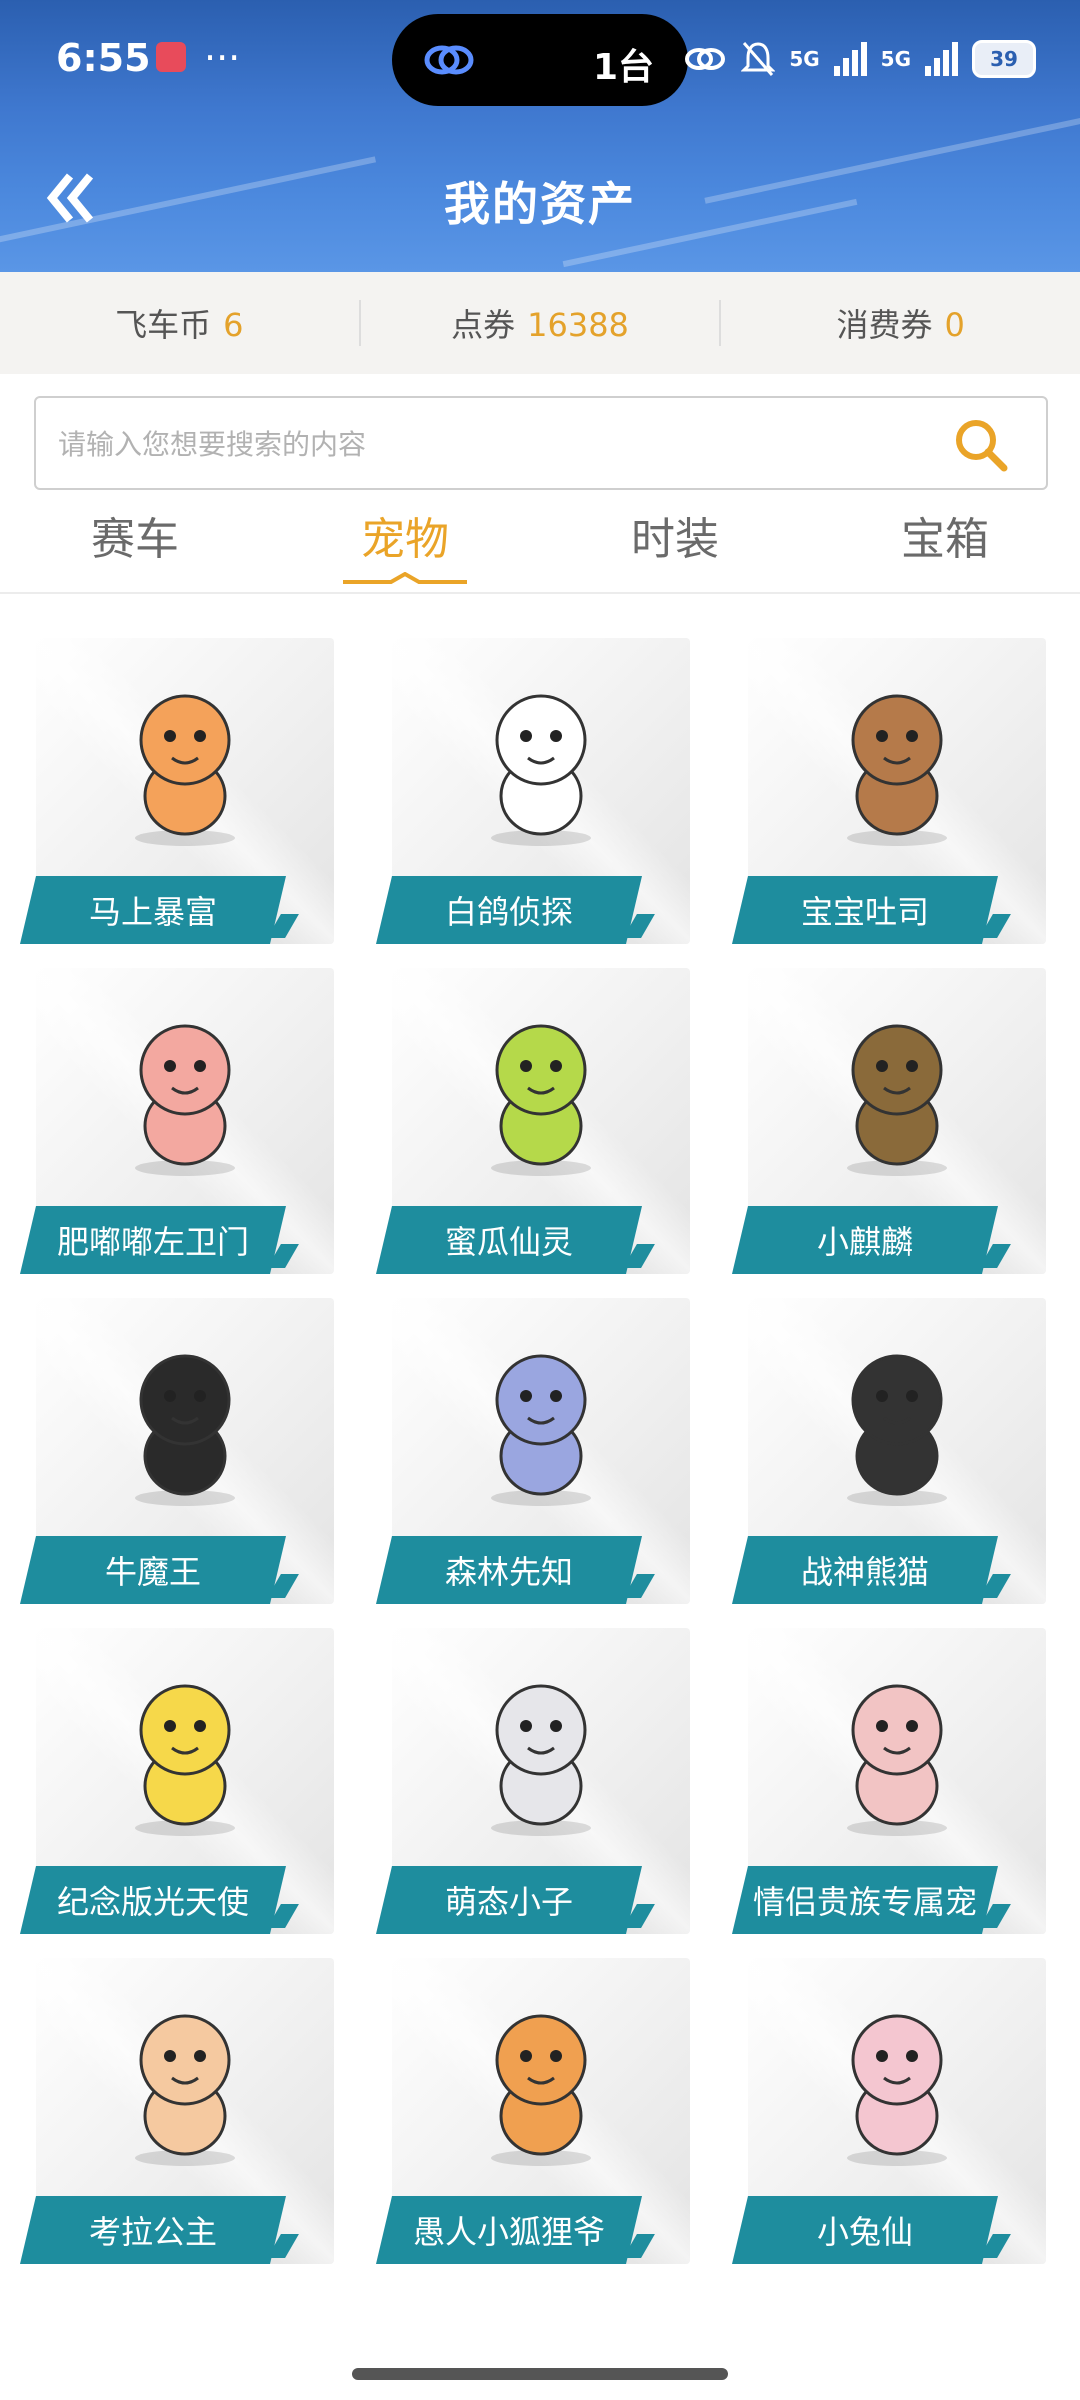 This screenshot has width=1080, height=2400. What do you see at coordinates (153, 2230) in the screenshot?
I see `pet-name-label: 考拉公主` at bounding box center [153, 2230].